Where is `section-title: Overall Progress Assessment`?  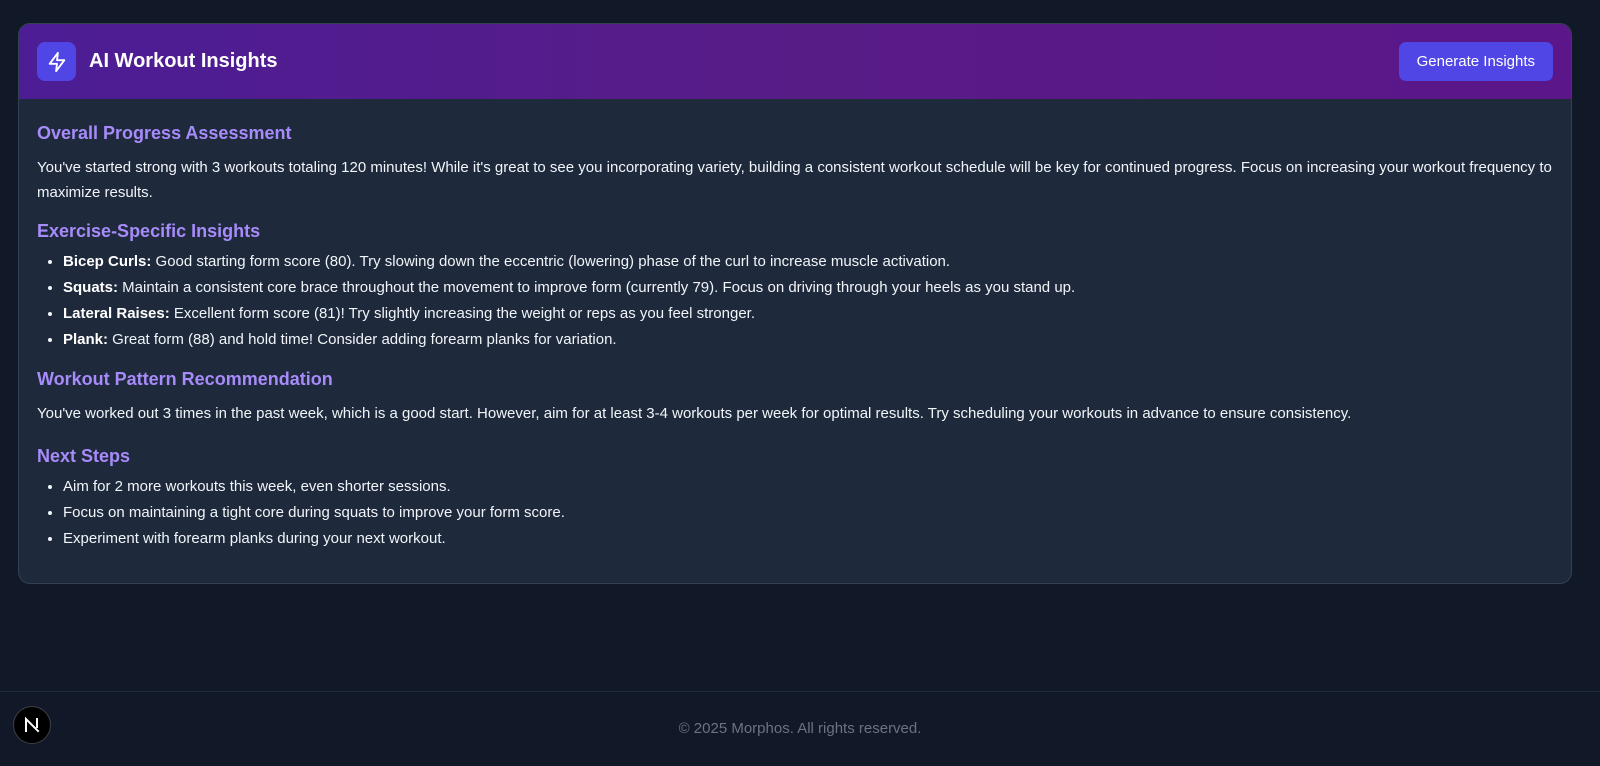 section-title: Overall Progress Assessment is located at coordinates (164, 133).